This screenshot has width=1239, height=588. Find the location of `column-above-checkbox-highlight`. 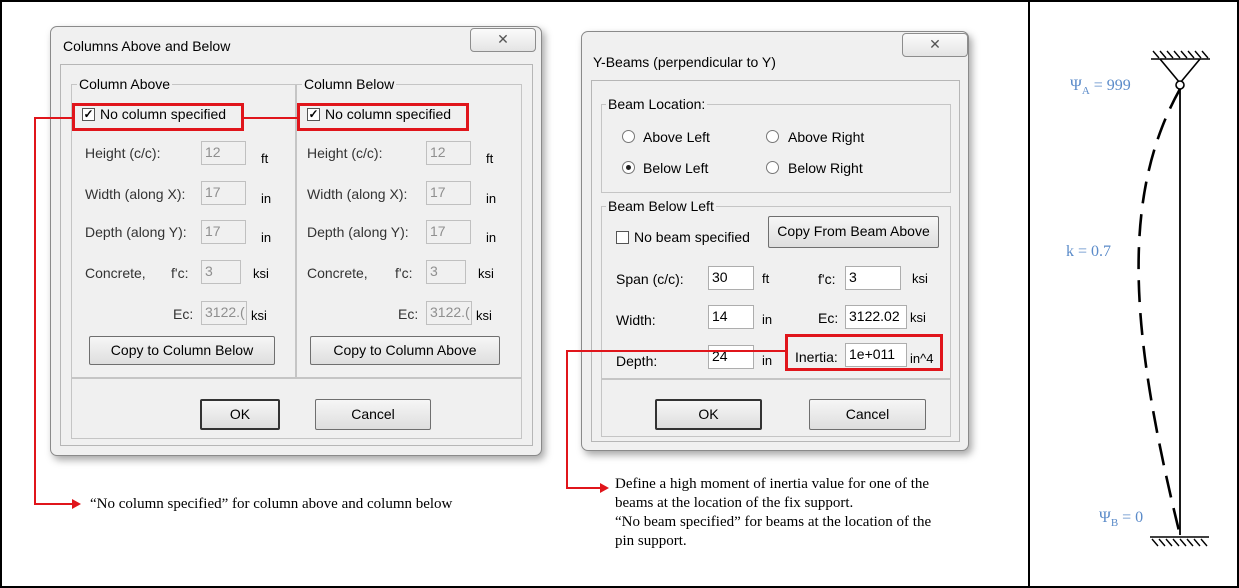

column-above-checkbox-highlight is located at coordinates (158, 117).